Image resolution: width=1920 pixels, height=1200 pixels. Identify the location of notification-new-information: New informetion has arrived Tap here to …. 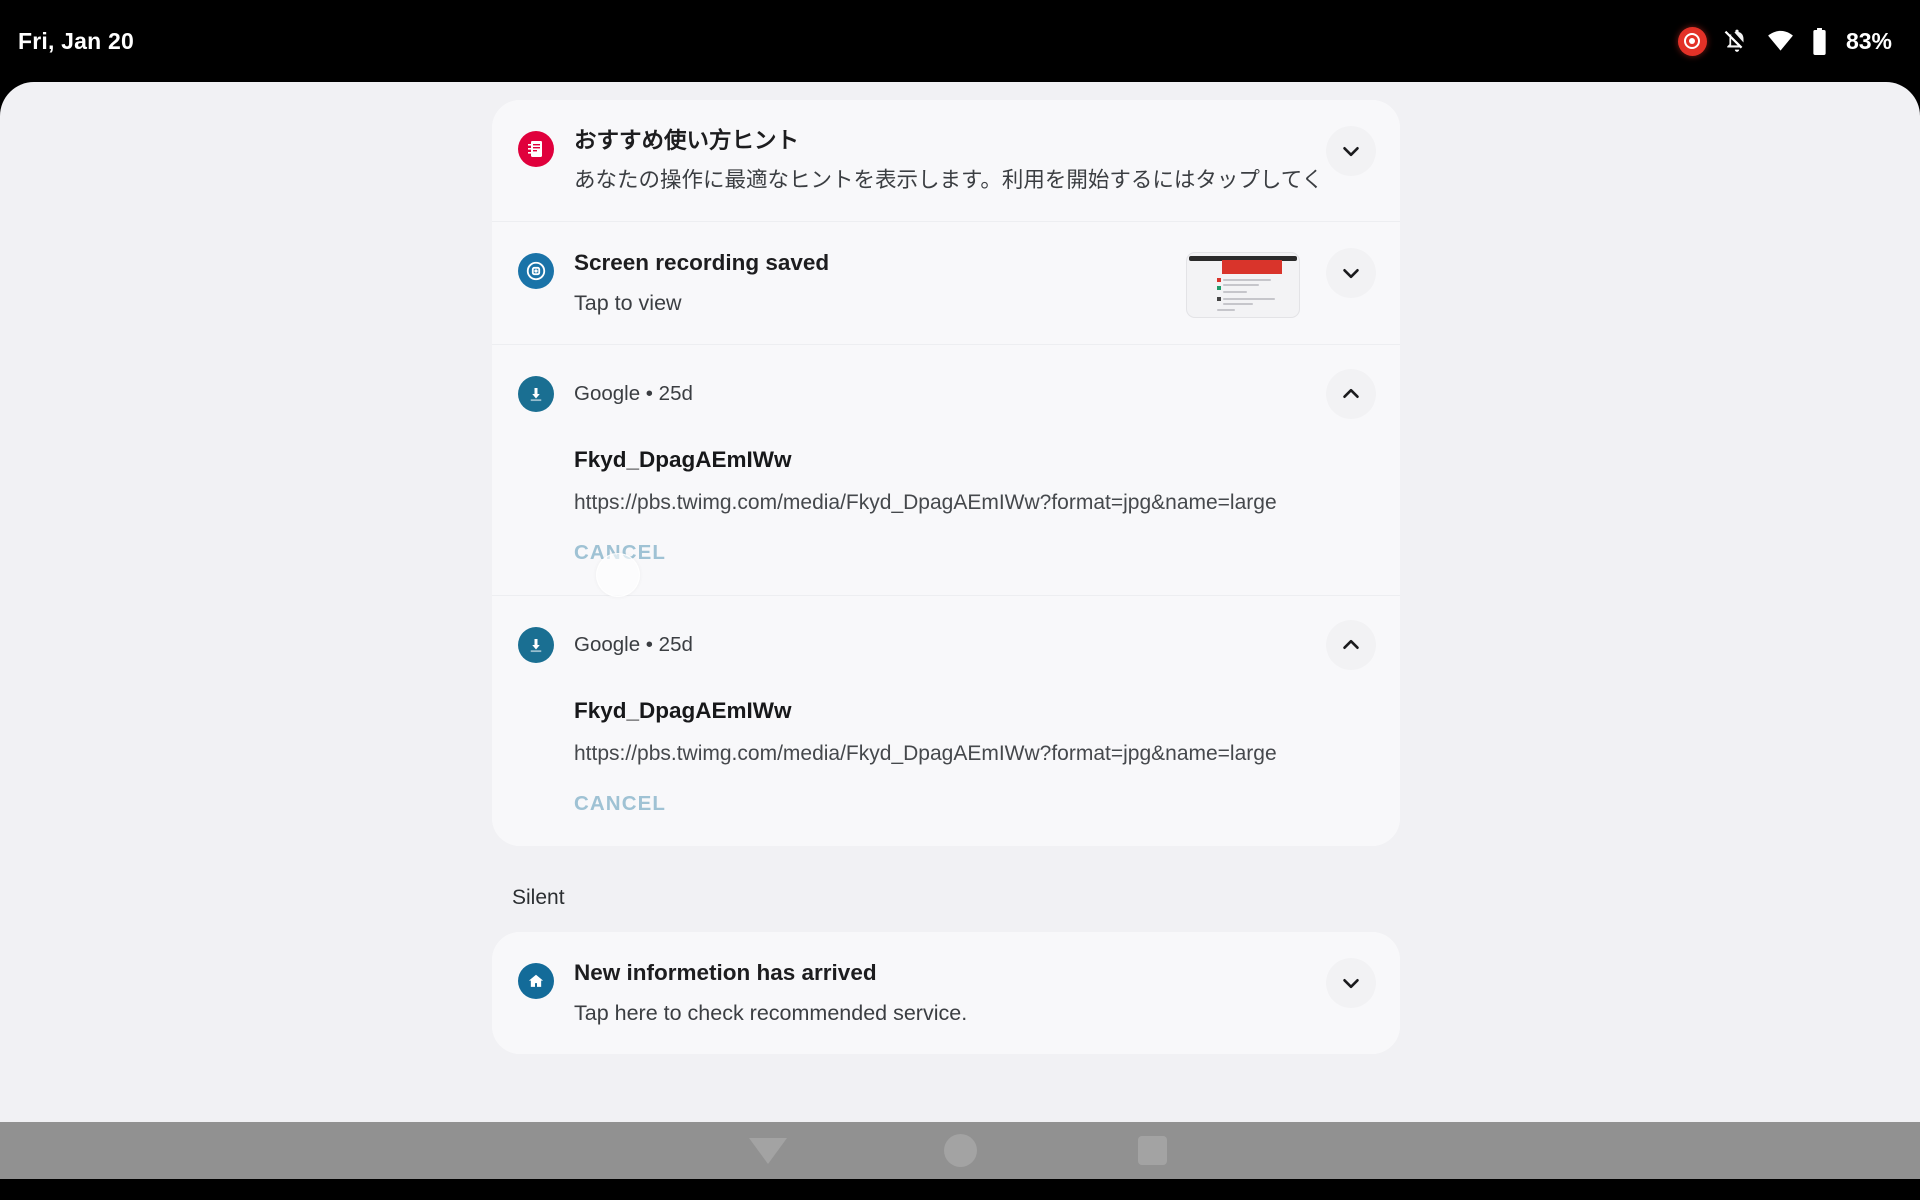
(946, 993).